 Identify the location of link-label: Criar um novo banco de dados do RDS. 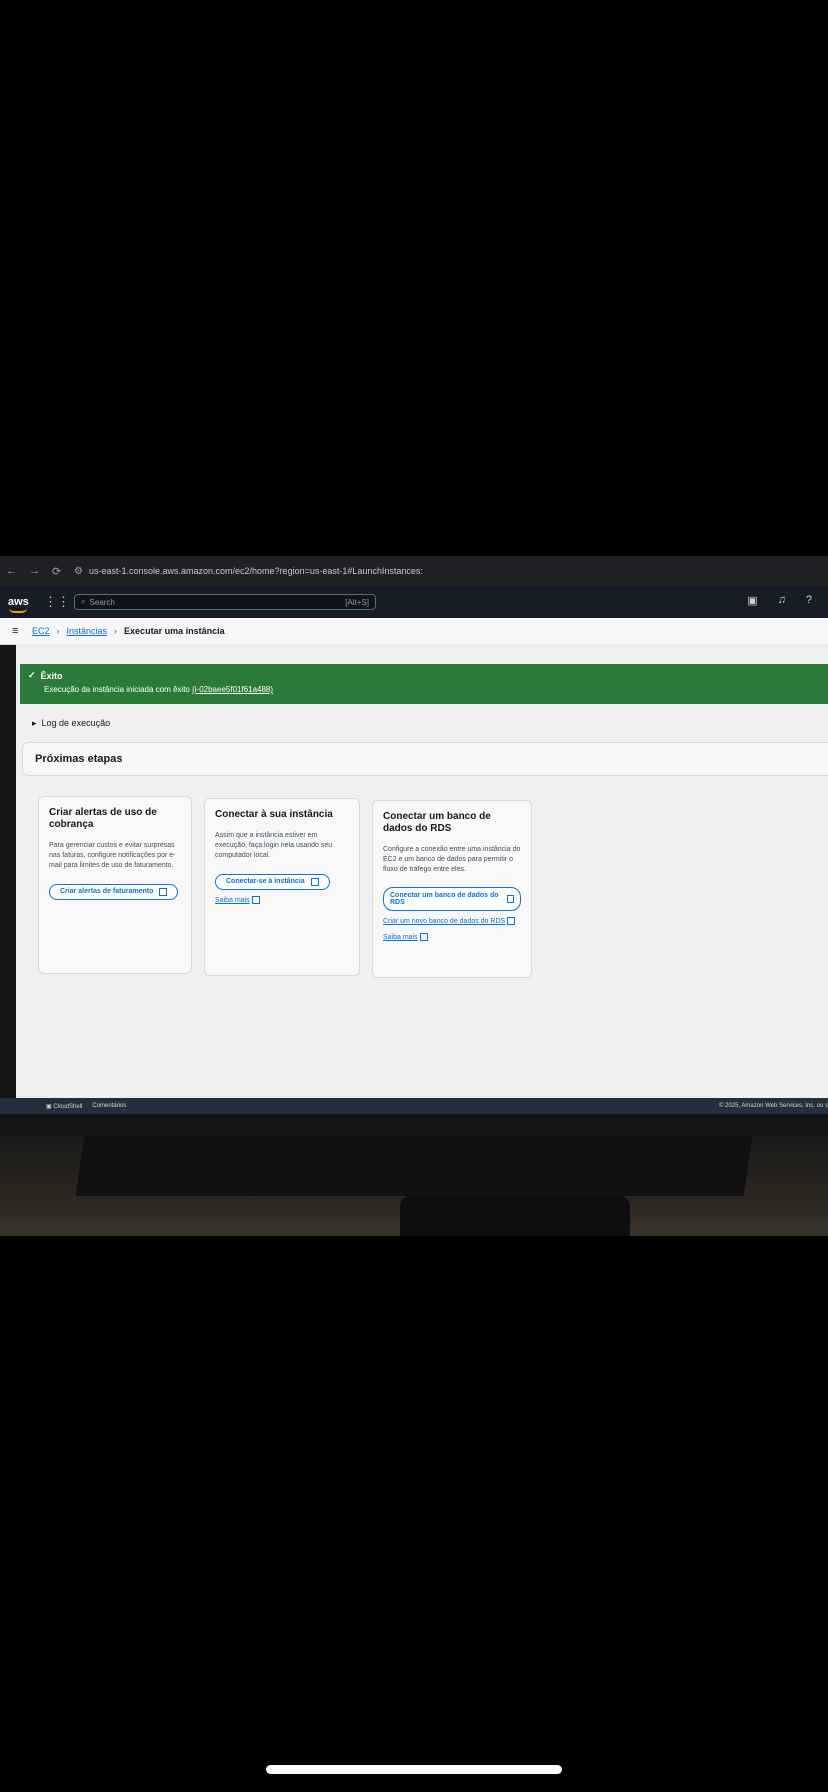
(444, 921).